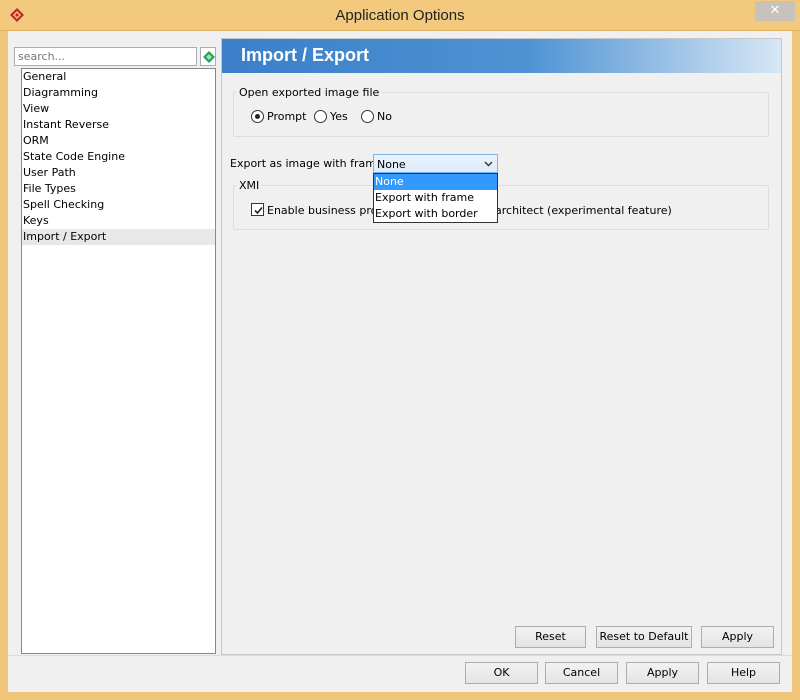  I want to click on reset-to-default-button: Reset to Default, so click(644, 637).